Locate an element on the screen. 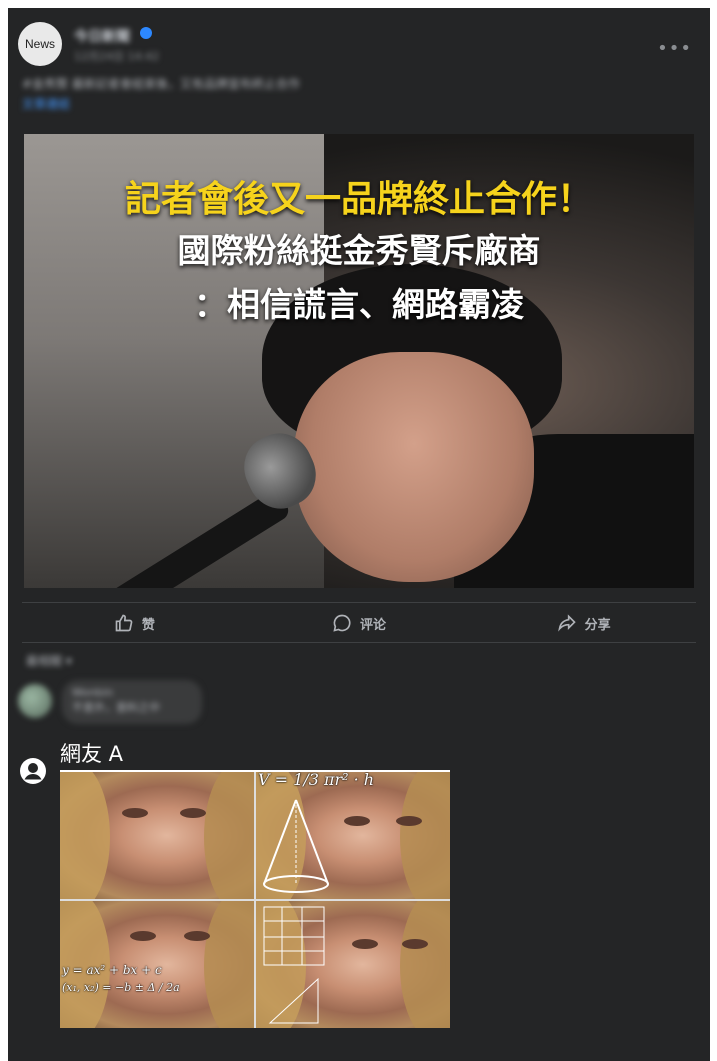  more-options-icon: ••• is located at coordinates (674, 48).